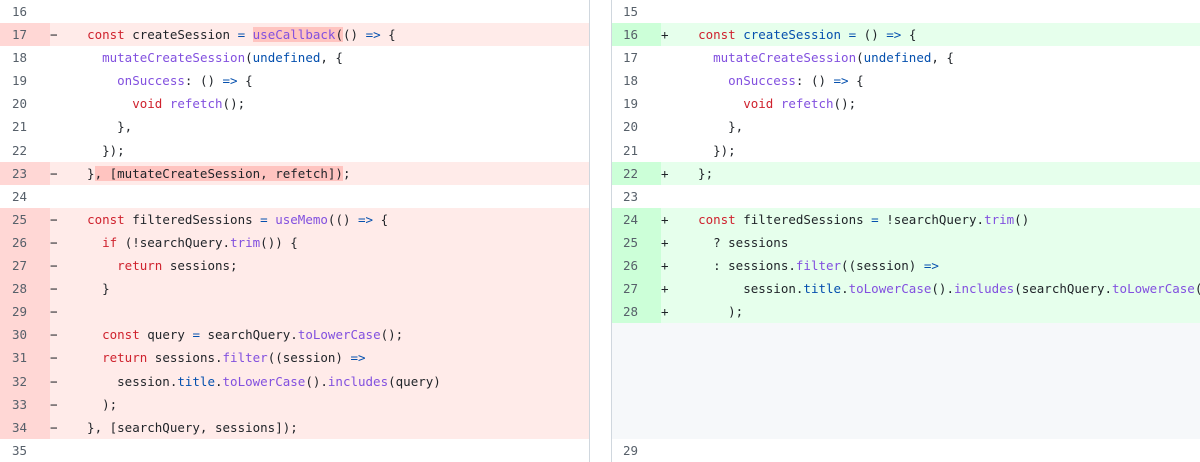  What do you see at coordinates (294, 150) in the screenshot?
I see `diff-line-context: 22 });` at bounding box center [294, 150].